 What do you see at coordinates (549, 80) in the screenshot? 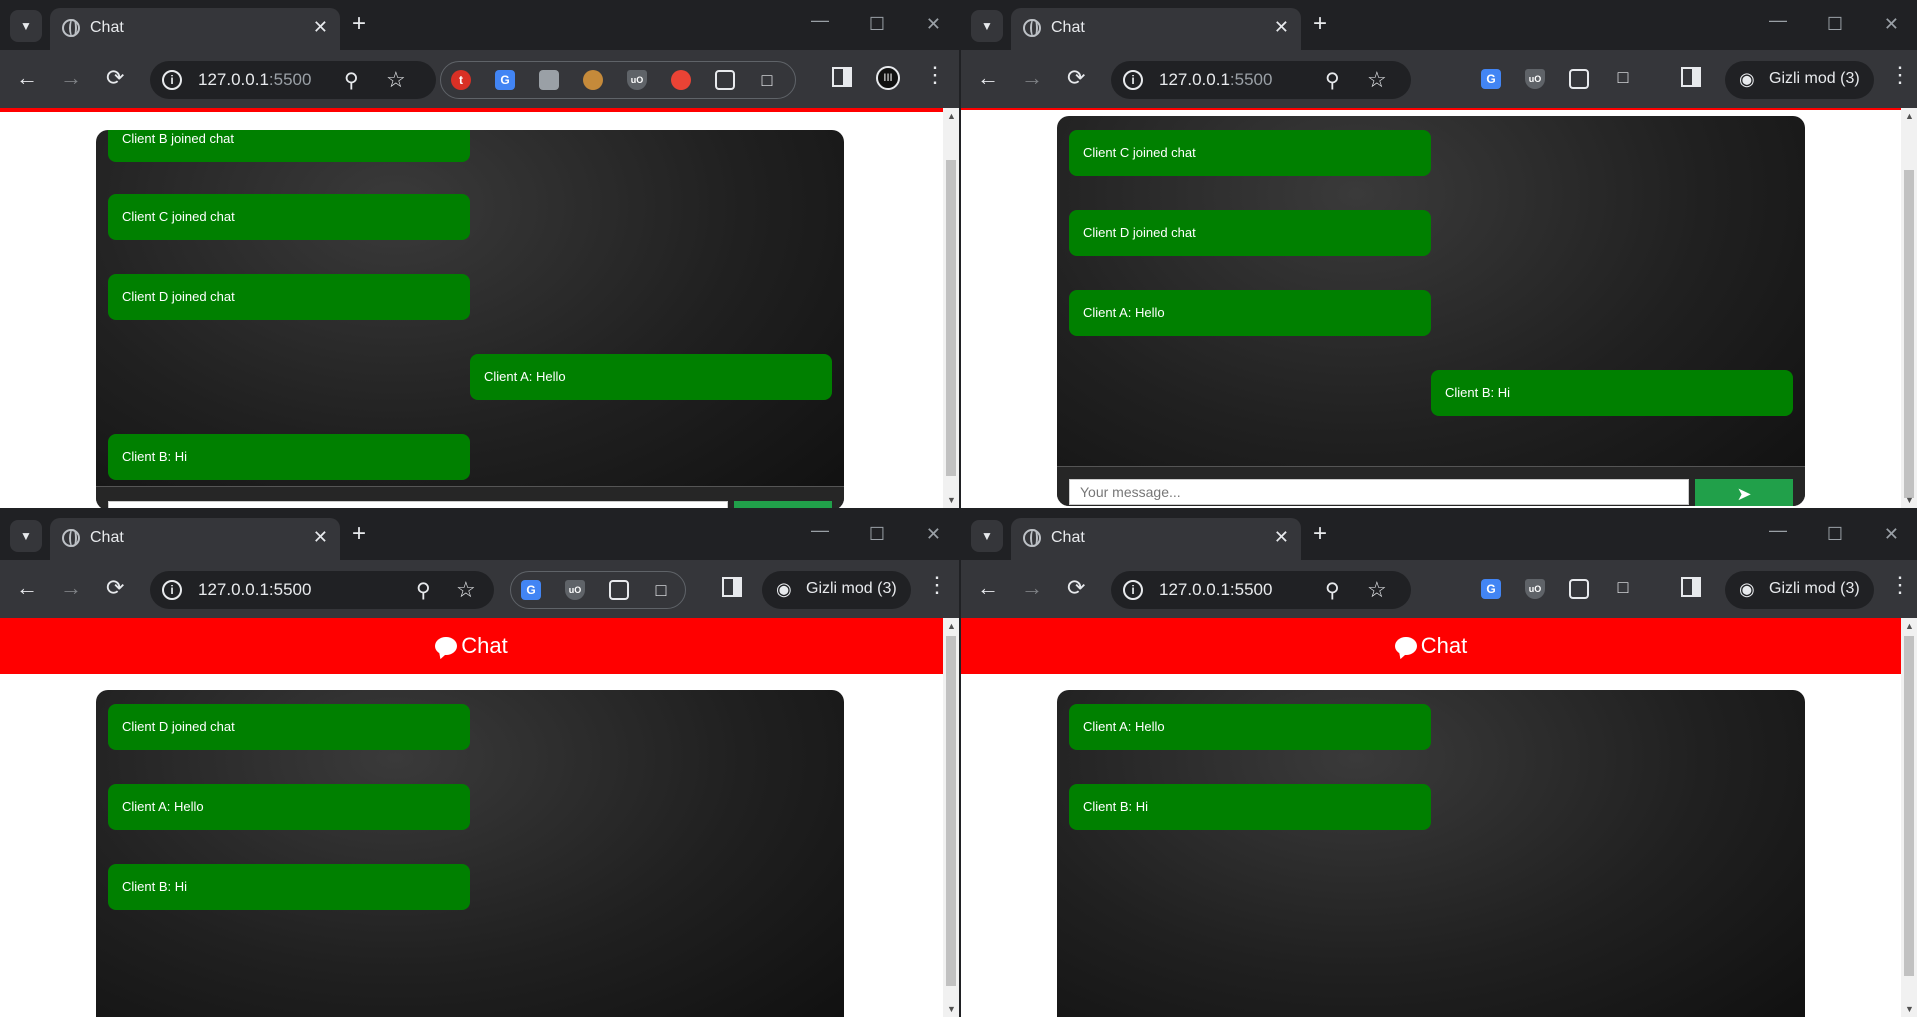
I see `camera-extension-icon` at bounding box center [549, 80].